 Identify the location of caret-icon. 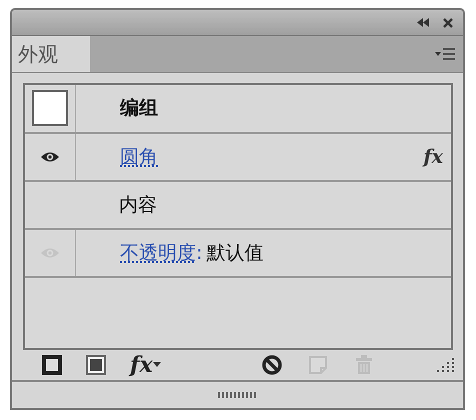
(156, 365).